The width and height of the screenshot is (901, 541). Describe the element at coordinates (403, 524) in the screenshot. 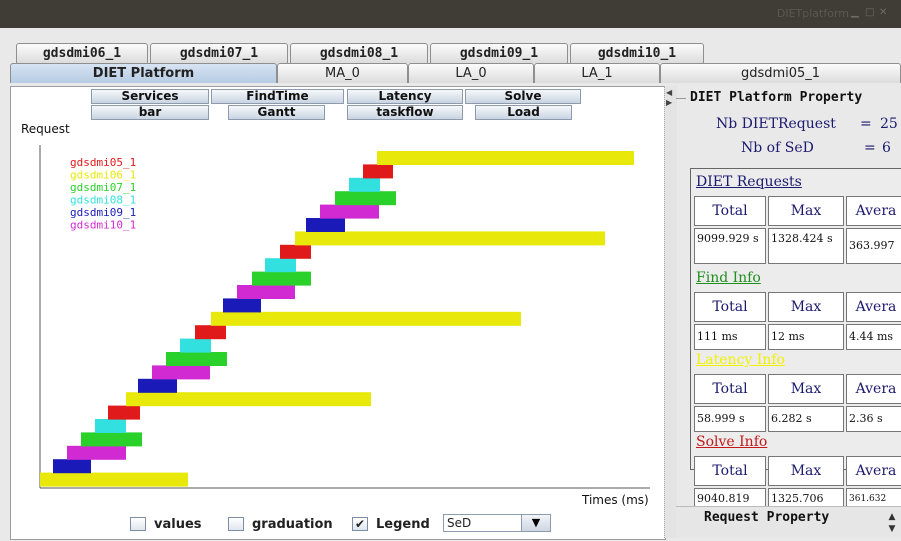

I see `legend-label: Legend` at that location.